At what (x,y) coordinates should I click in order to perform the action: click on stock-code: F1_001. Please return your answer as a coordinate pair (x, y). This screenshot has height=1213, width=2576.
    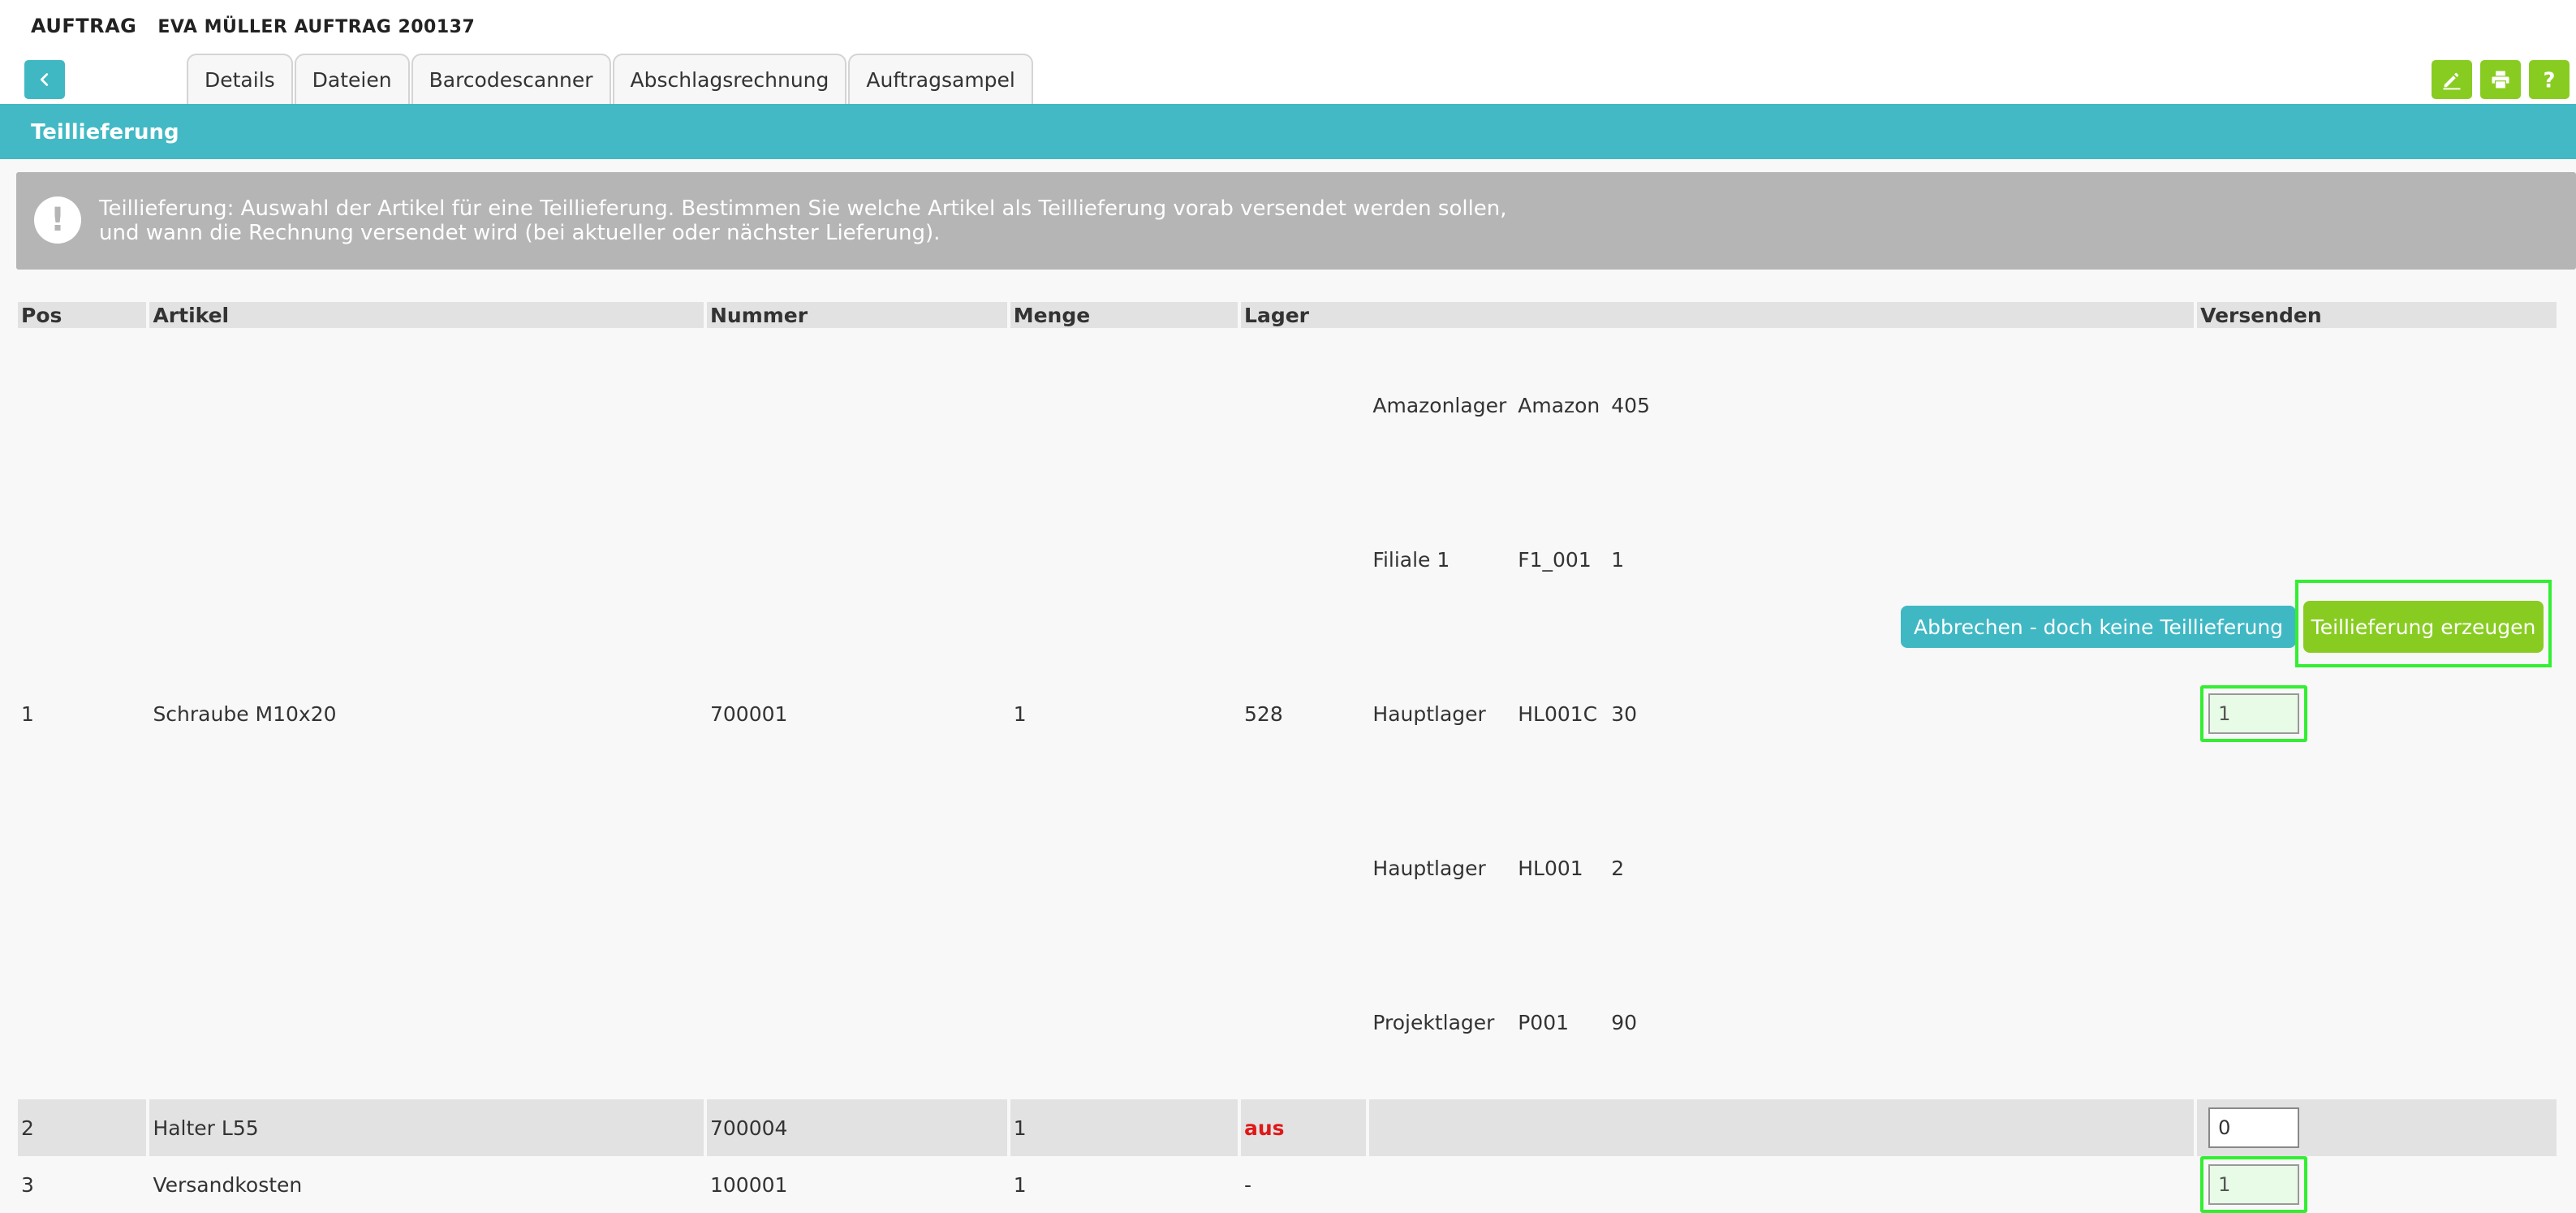
    Looking at the image, I should click on (1555, 559).